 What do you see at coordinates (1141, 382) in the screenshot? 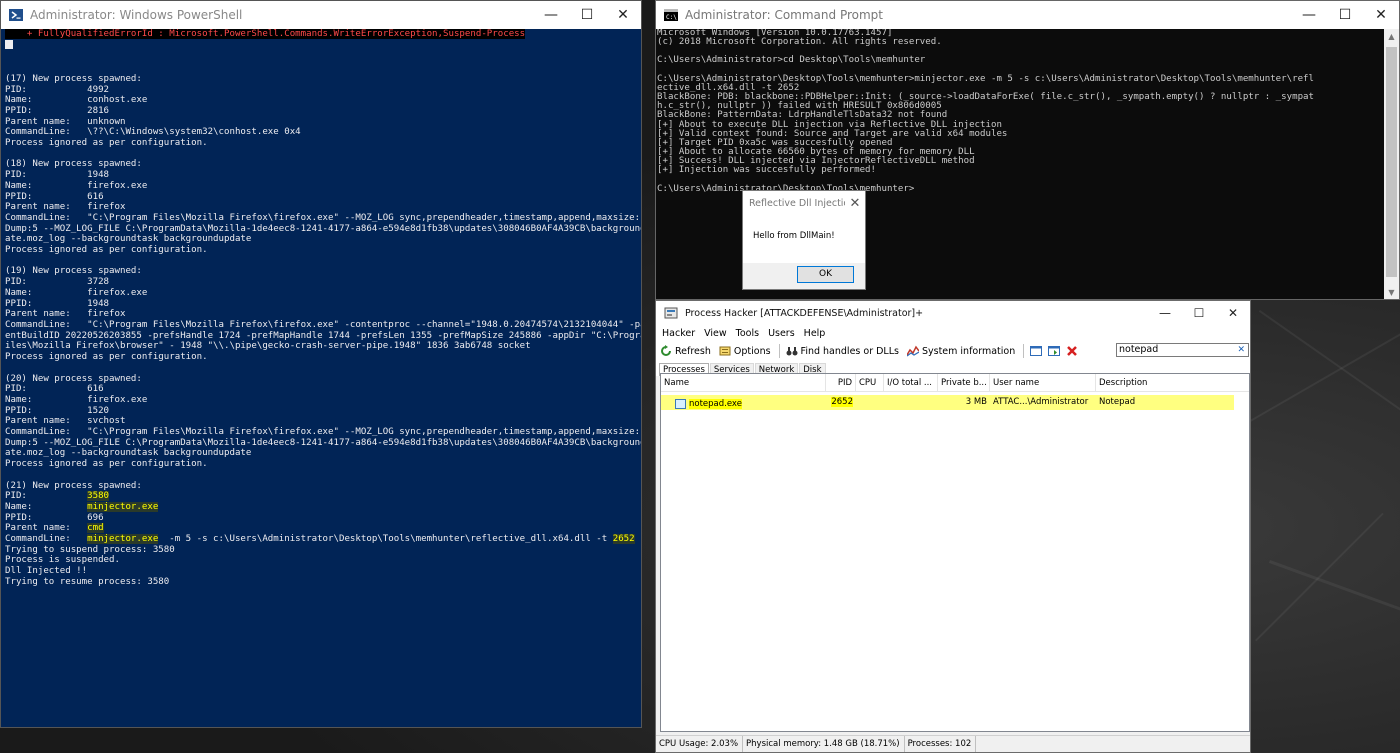
I see `column-description: Description` at bounding box center [1141, 382].